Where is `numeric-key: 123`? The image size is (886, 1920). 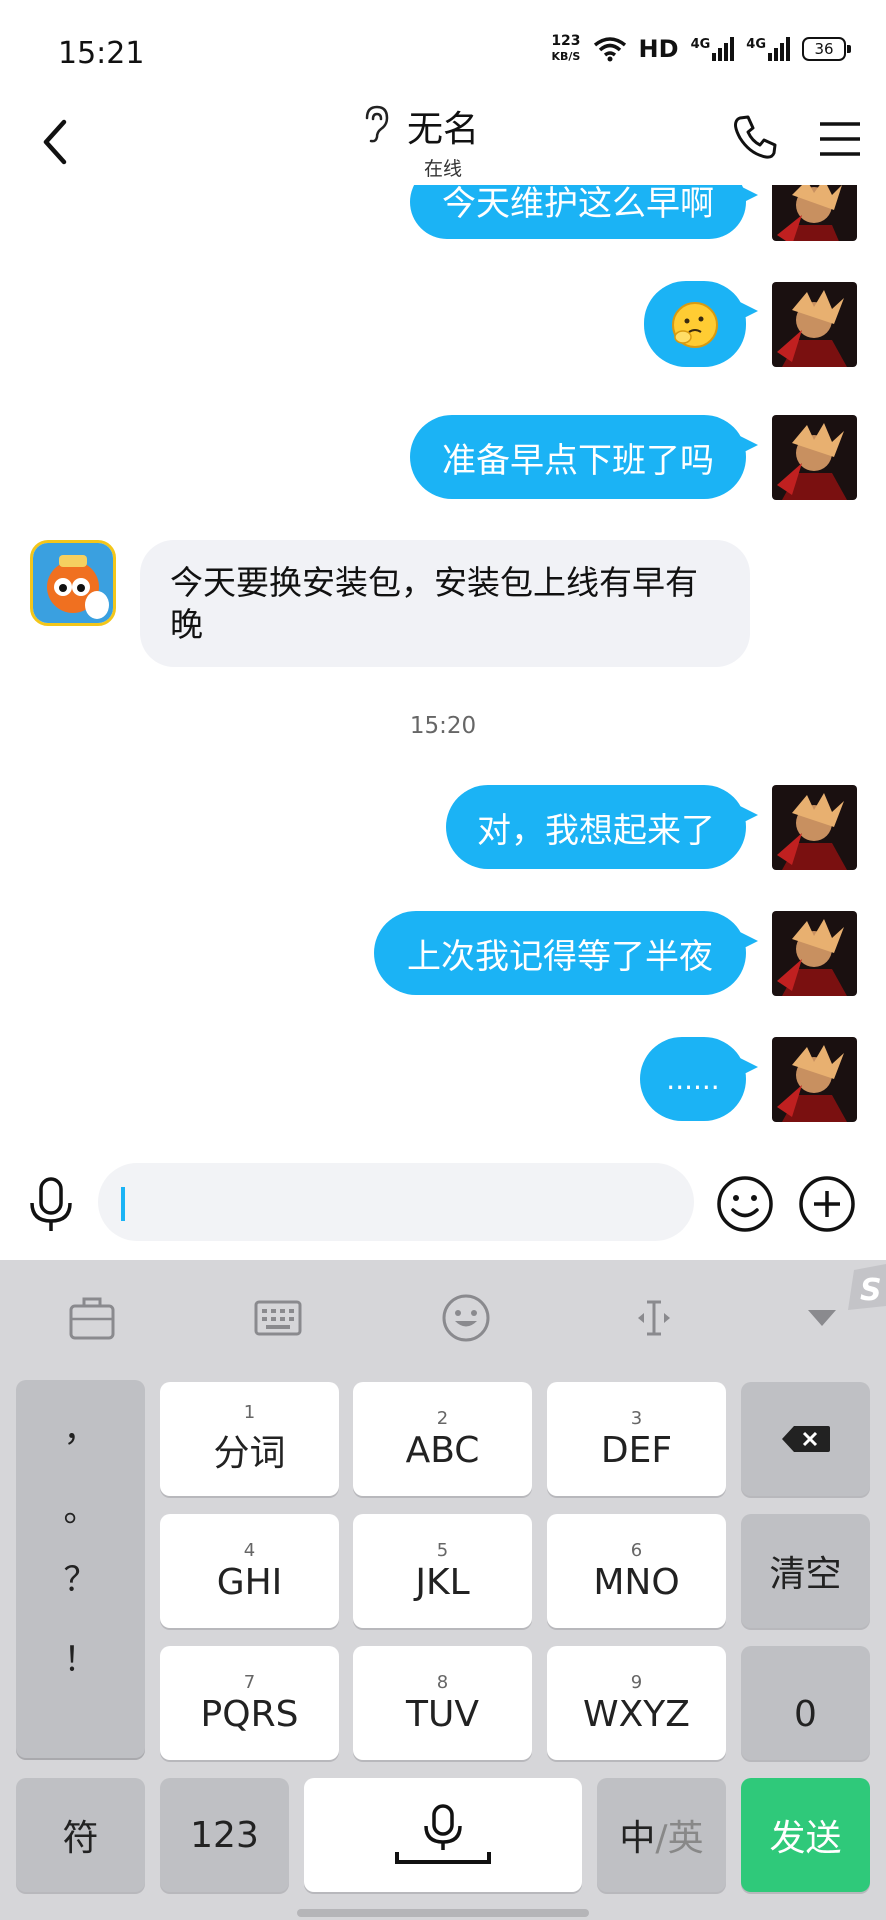 numeric-key: 123 is located at coordinates (224, 1835).